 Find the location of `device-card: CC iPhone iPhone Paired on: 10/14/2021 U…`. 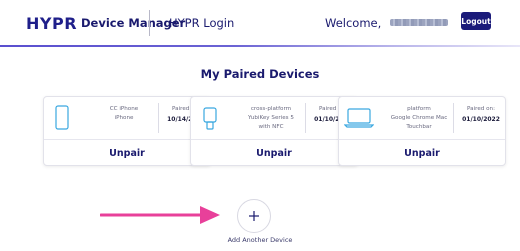

device-card: CC iPhone iPhone Paired on: 10/14/2021 U… is located at coordinates (127, 131).